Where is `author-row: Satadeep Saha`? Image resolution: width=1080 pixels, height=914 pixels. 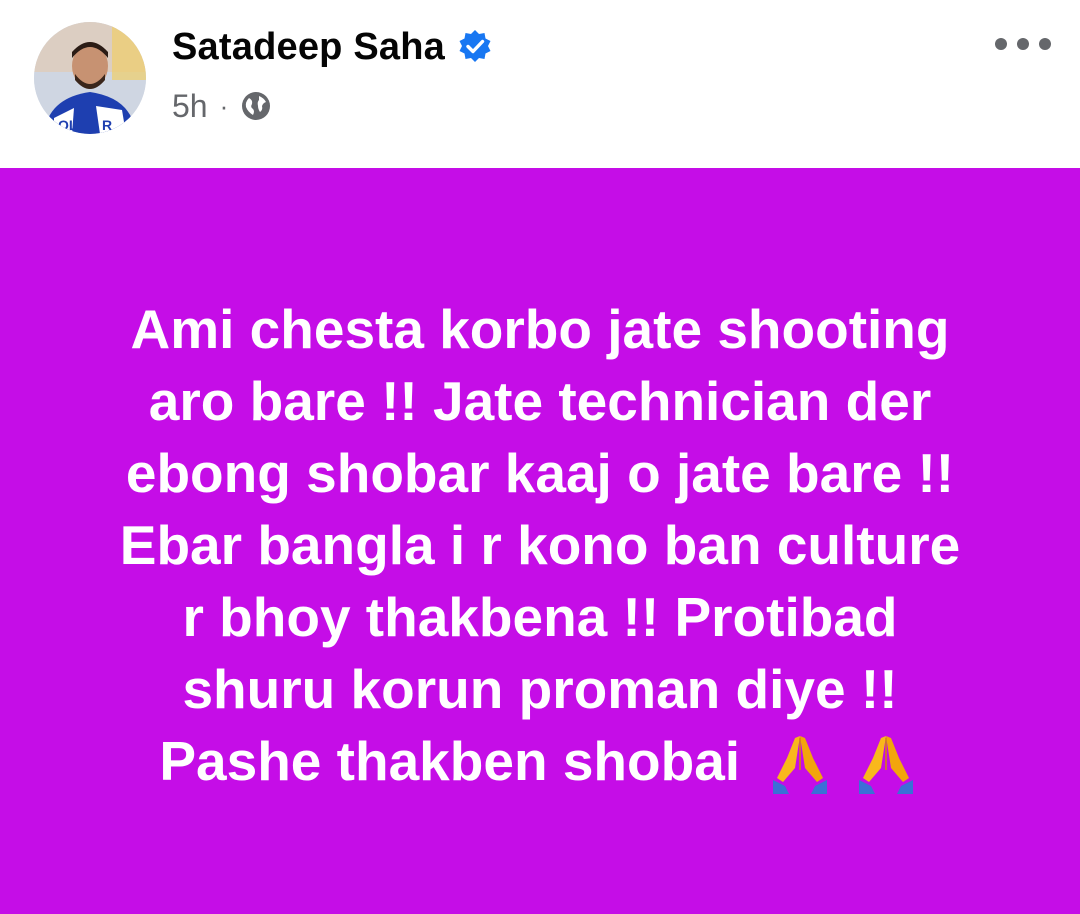 author-row: Satadeep Saha is located at coordinates (332, 47).